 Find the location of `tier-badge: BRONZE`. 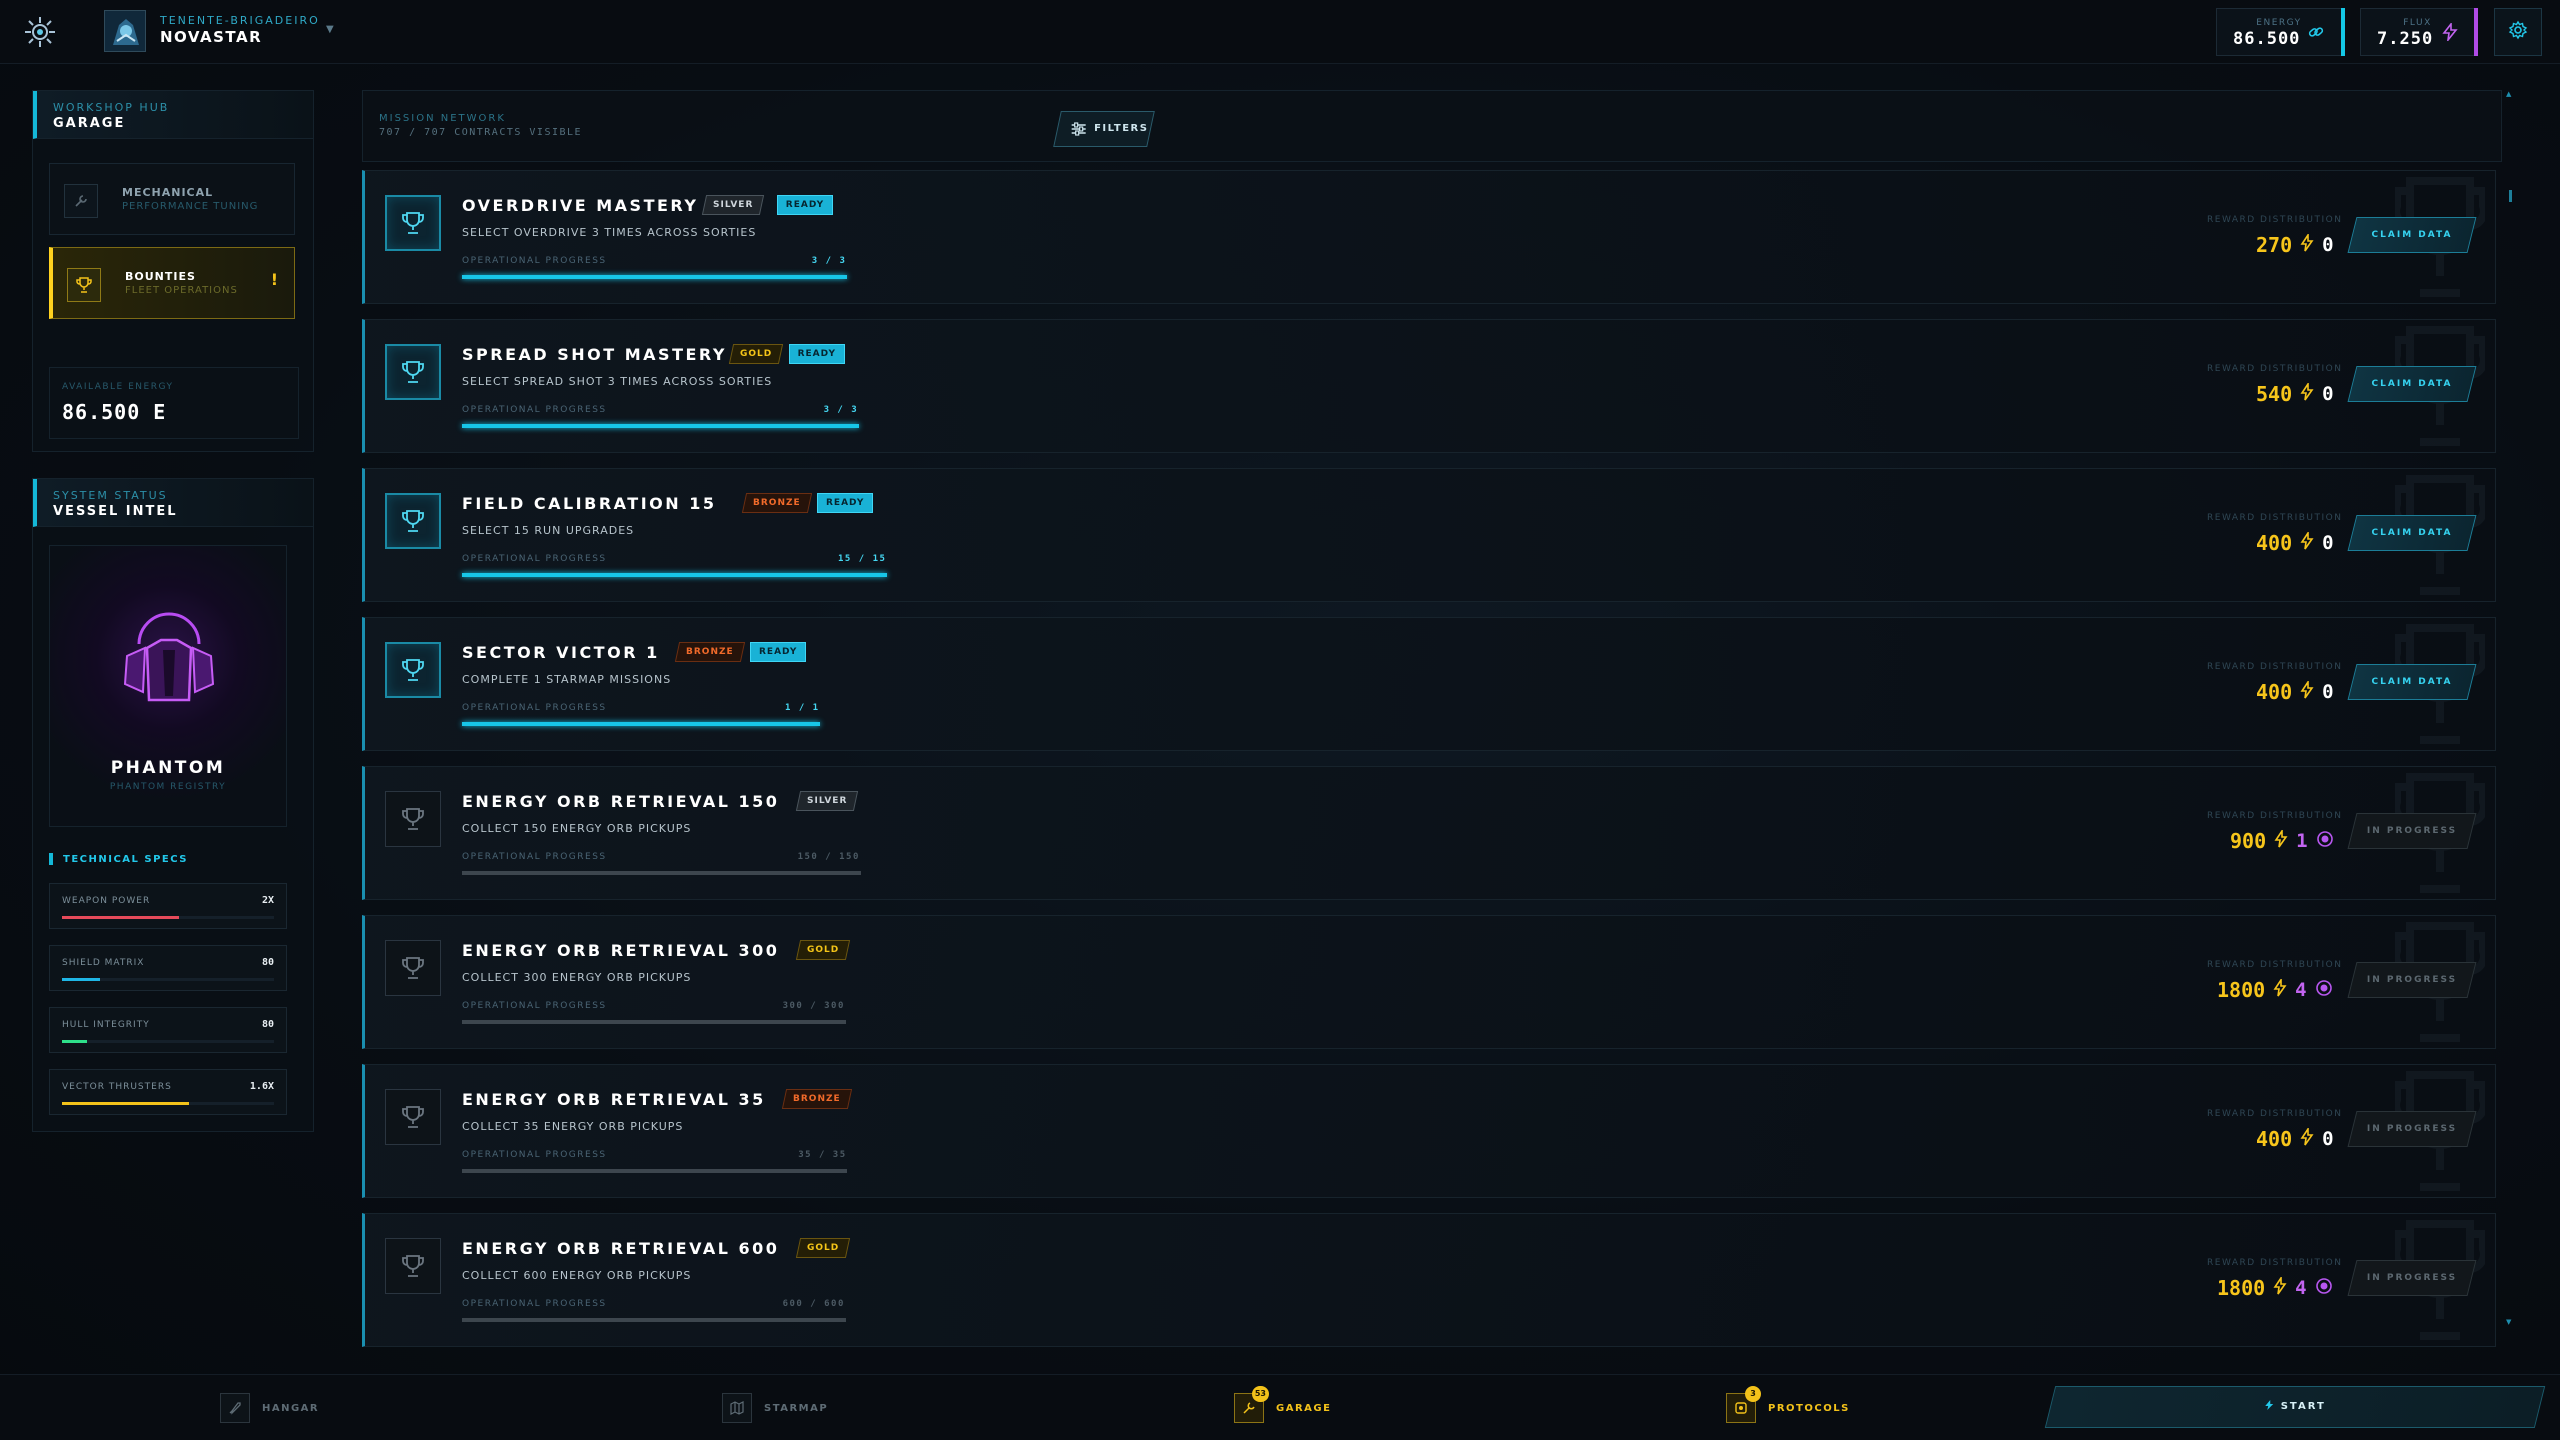

tier-badge: BRONZE is located at coordinates (817, 1099).